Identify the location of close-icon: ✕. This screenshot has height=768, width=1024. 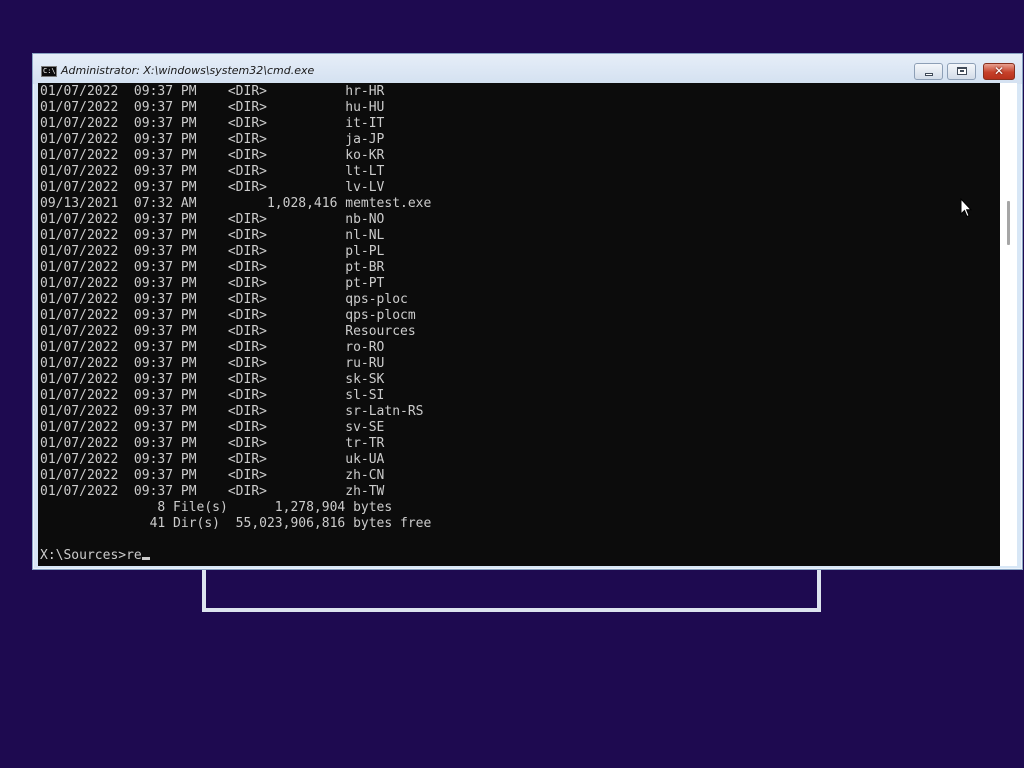
(999, 71).